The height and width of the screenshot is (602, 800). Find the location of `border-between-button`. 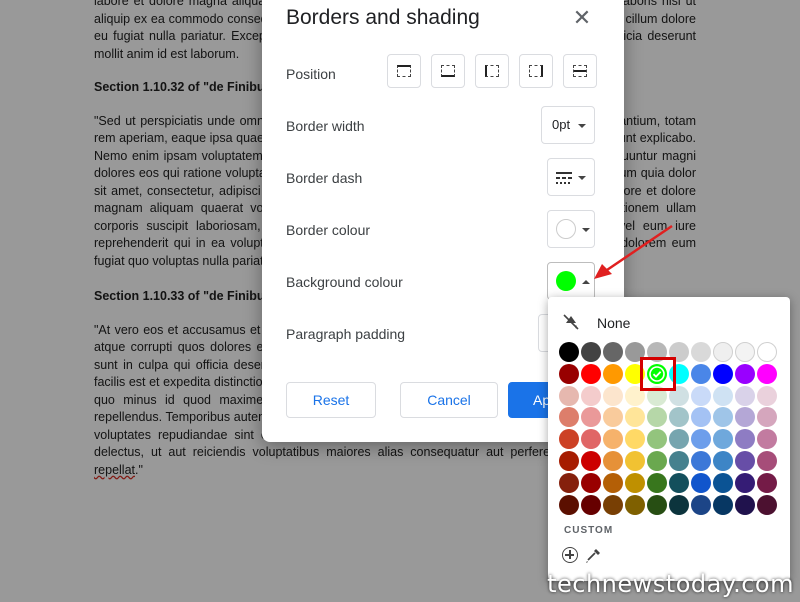

border-between-button is located at coordinates (580, 71).